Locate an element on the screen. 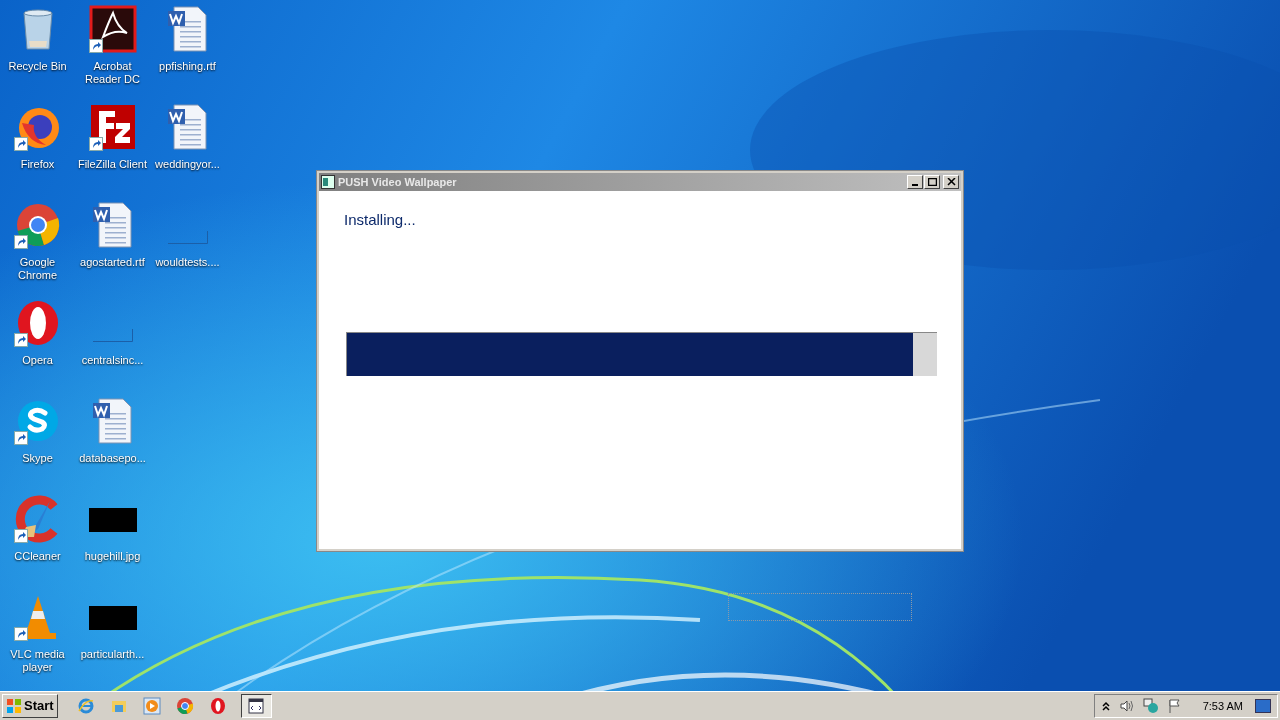 This screenshot has width=1280, height=720. icon-label: hugehill.jpg is located at coordinates (112, 556).